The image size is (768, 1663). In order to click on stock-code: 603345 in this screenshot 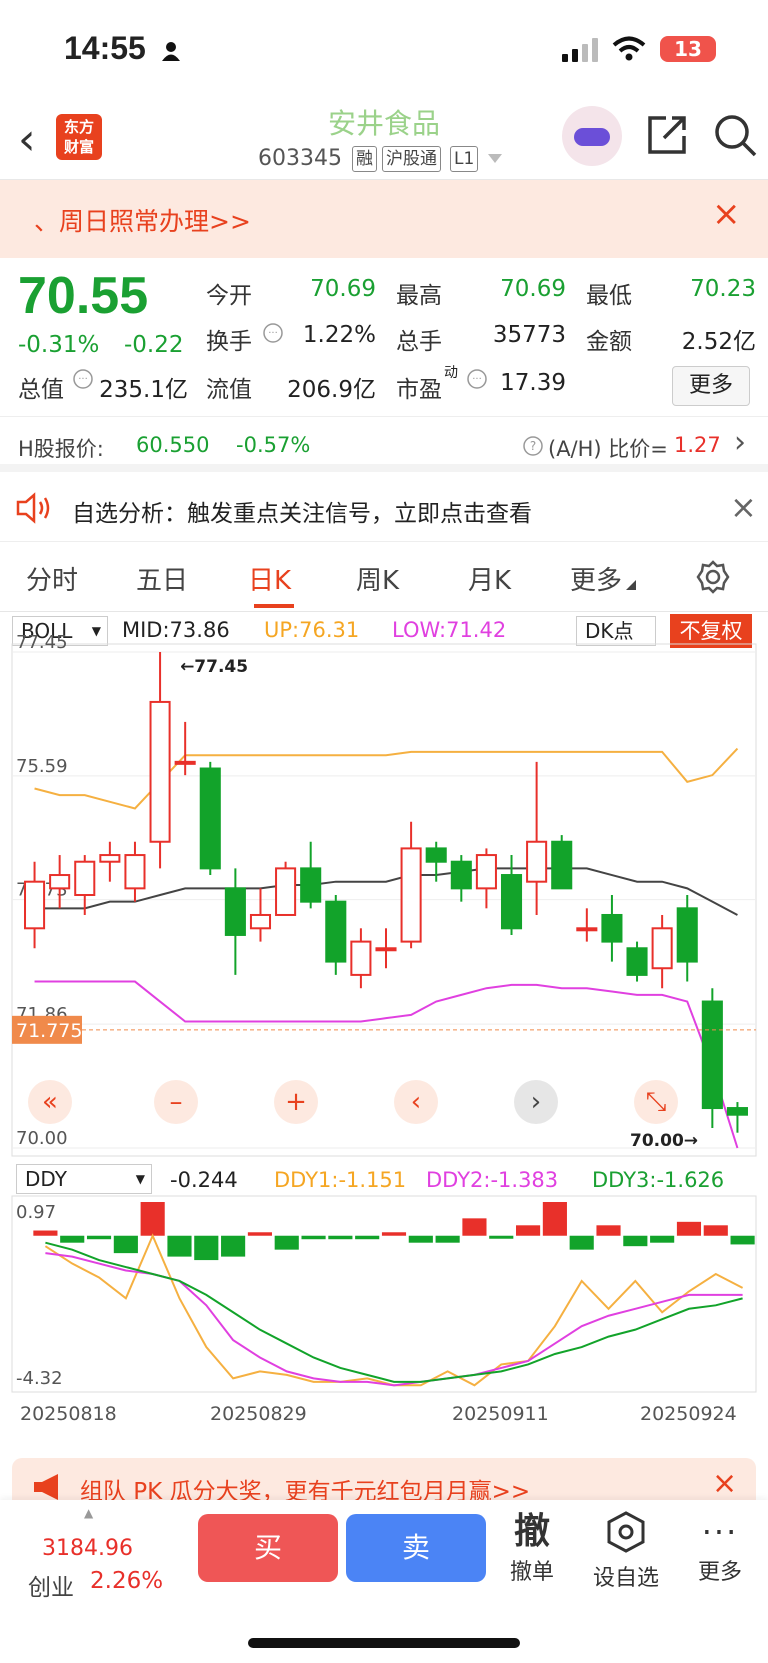, I will do `click(300, 158)`.